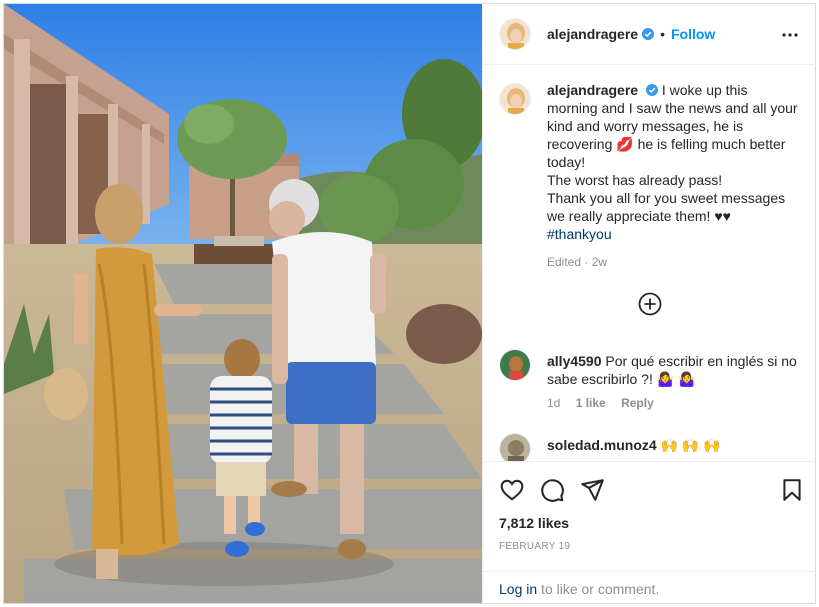 Image resolution: width=819 pixels, height=607 pixels. What do you see at coordinates (651, 90) in the screenshot?
I see `caption-verified-badge-icon` at bounding box center [651, 90].